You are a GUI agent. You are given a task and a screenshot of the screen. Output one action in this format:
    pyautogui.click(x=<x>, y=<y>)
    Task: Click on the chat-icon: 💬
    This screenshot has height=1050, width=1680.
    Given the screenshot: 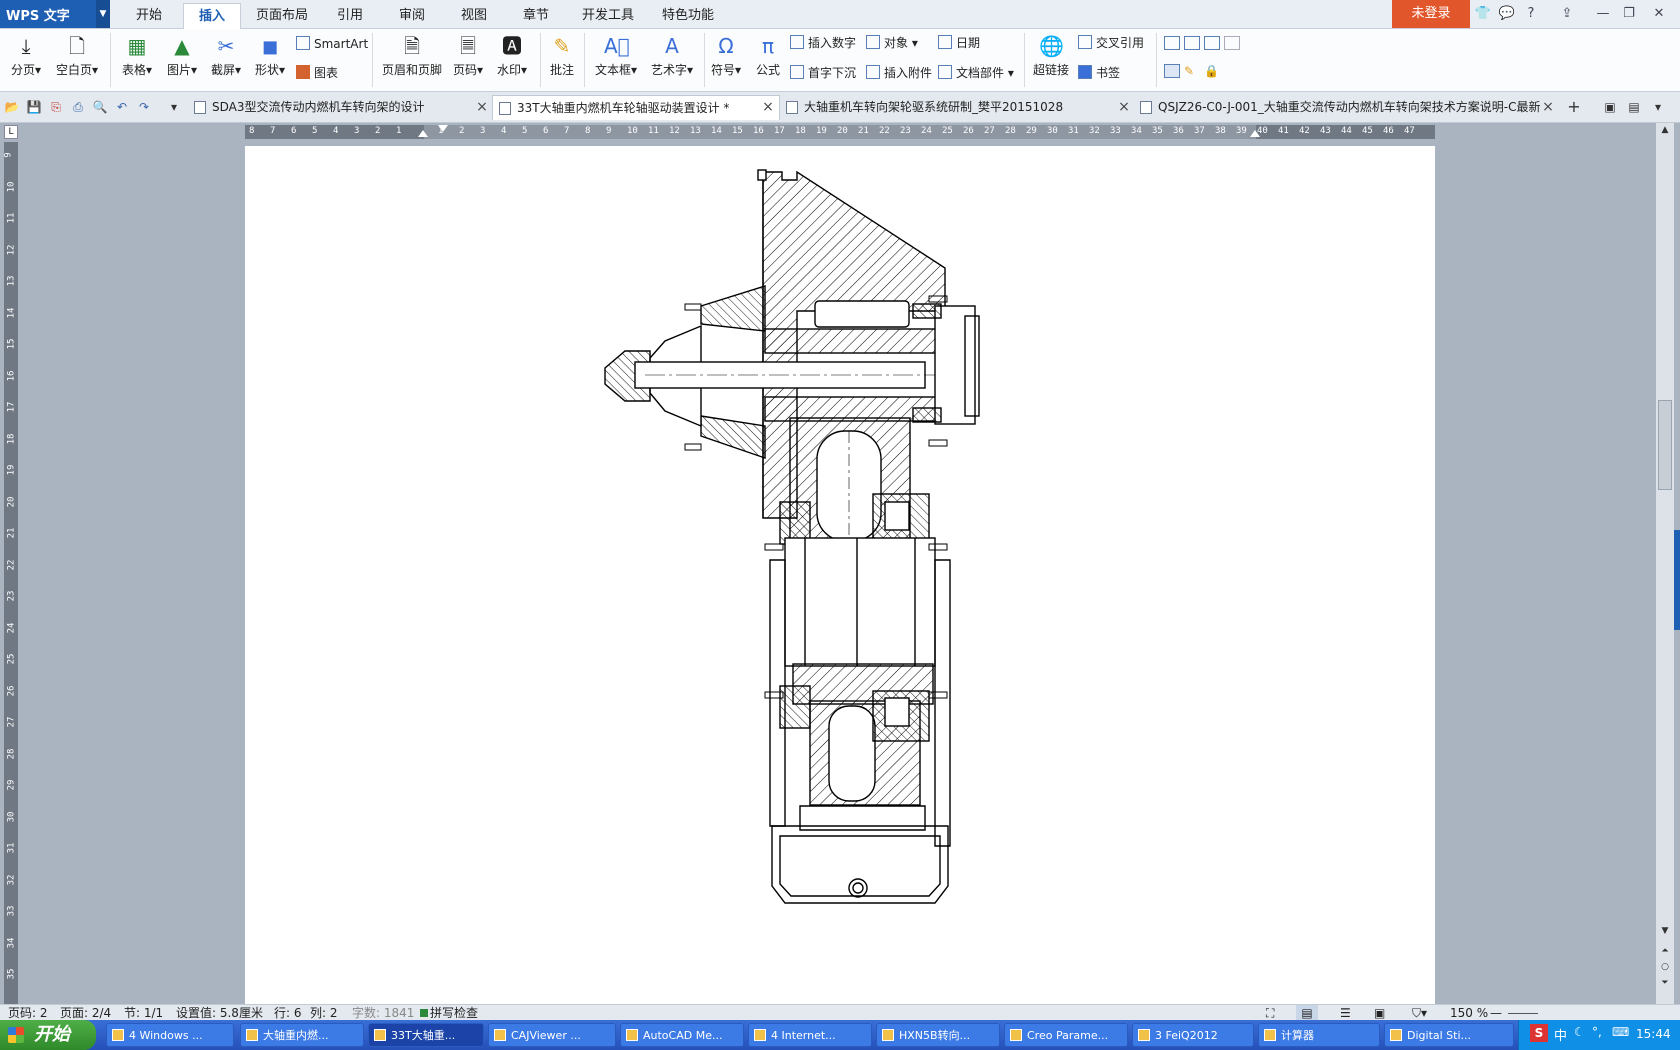 What is the action you would take?
    pyautogui.click(x=1507, y=14)
    